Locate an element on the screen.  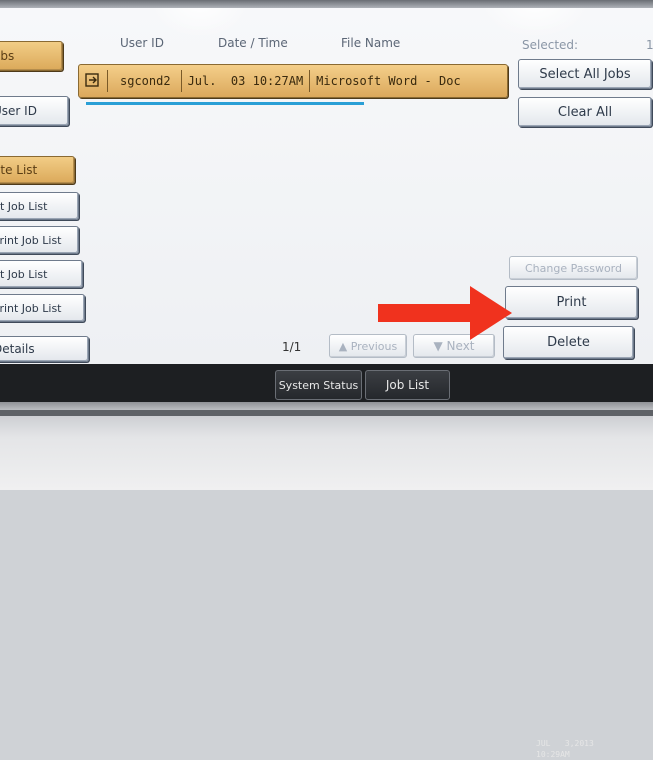
job-list-filter-button-2: nt Job List is located at coordinates (41, 274).